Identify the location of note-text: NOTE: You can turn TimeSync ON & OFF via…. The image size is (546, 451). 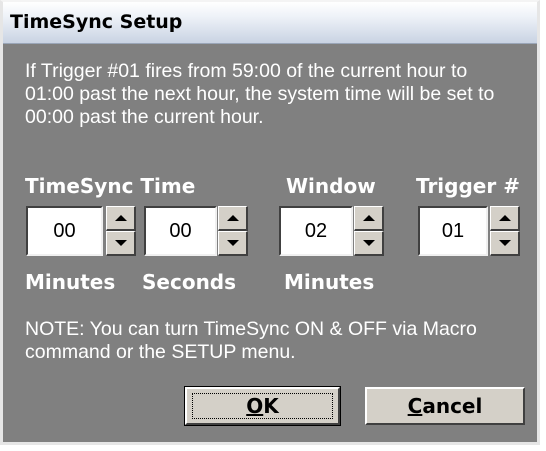
(251, 340).